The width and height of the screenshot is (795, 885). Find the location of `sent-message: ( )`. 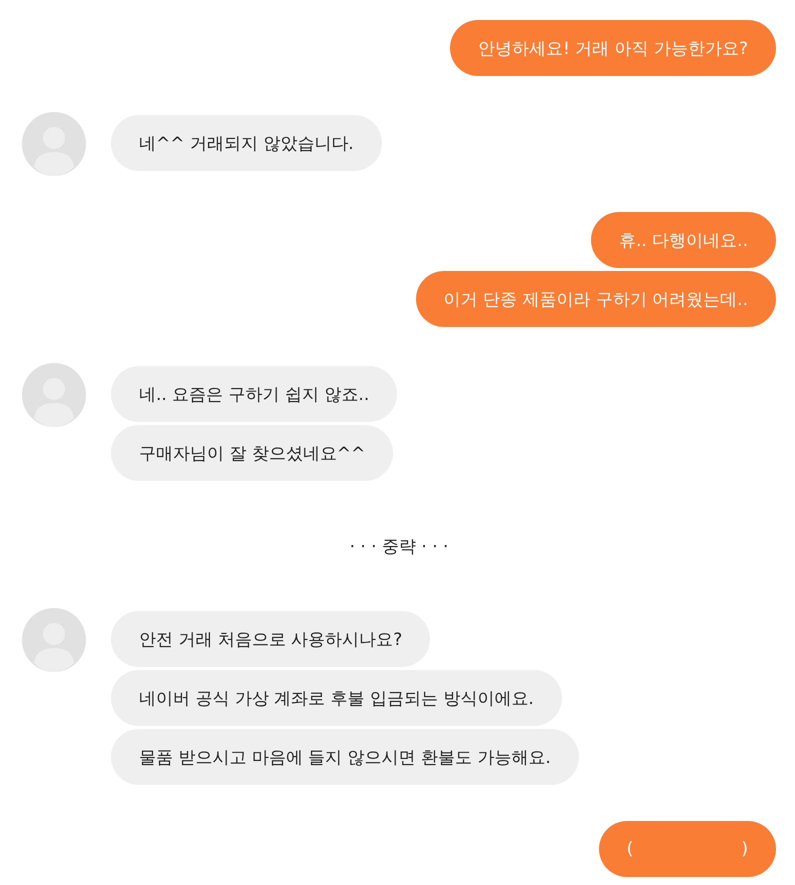

sent-message: ( ) is located at coordinates (687, 849).